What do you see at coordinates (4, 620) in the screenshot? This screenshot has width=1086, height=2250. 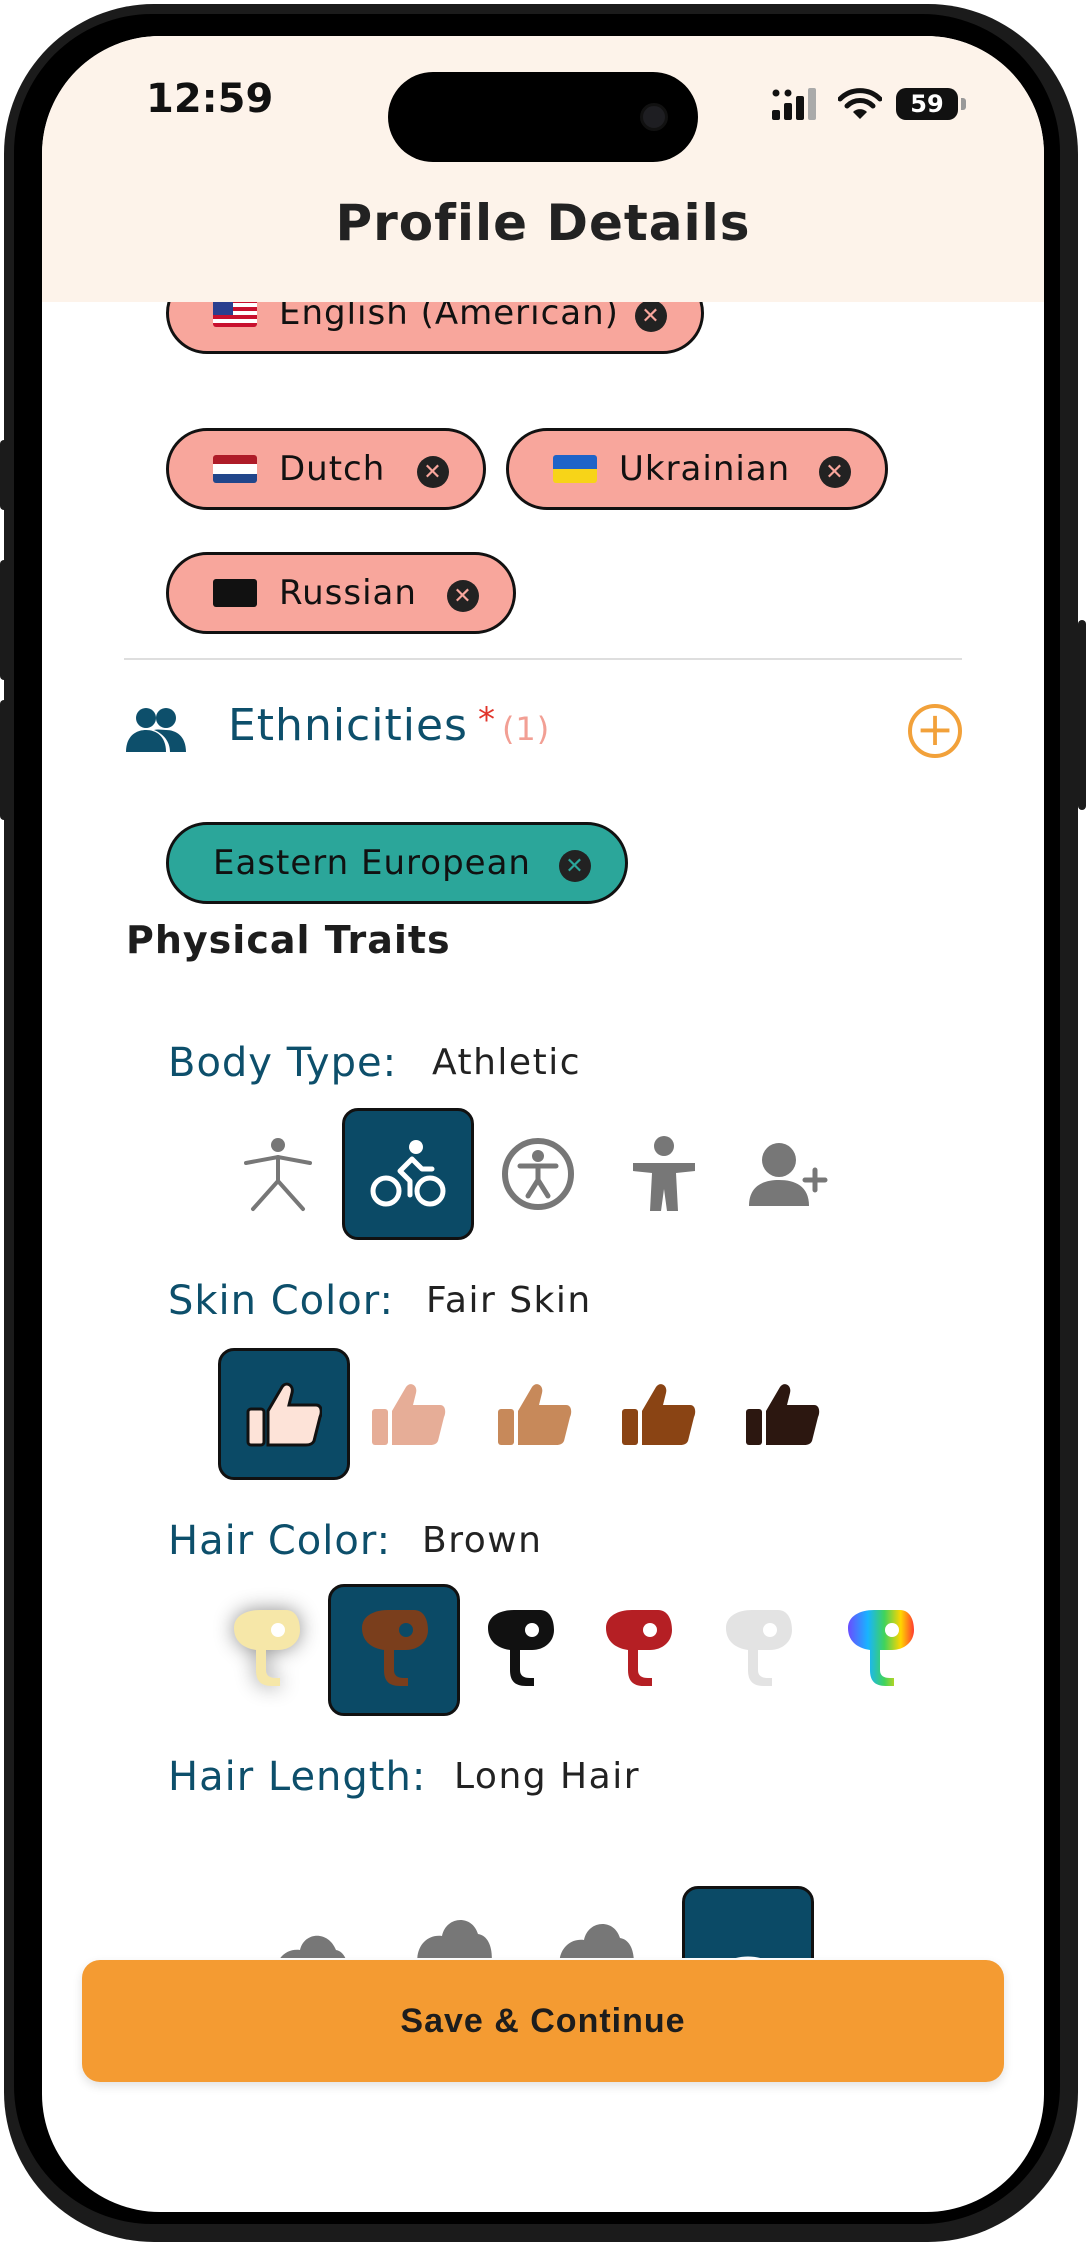 I see `volume-up-button` at bounding box center [4, 620].